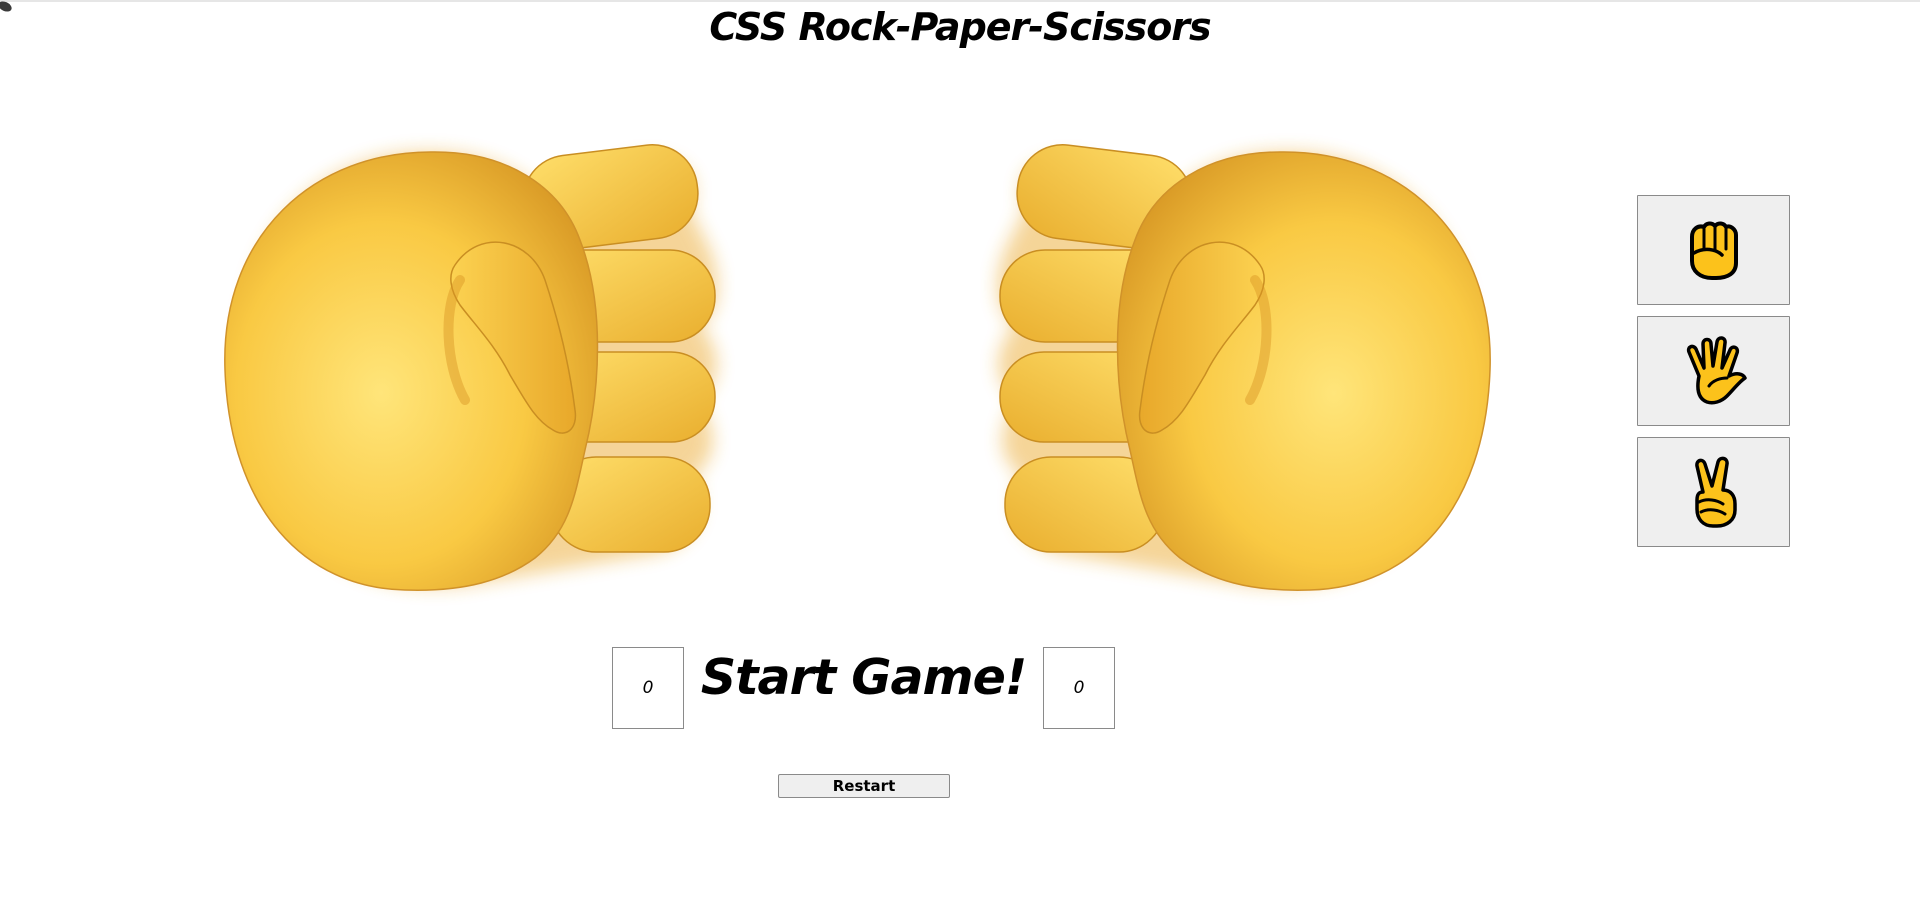 This screenshot has width=1920, height=917. I want to click on game-status: Start Game!, so click(863, 677).